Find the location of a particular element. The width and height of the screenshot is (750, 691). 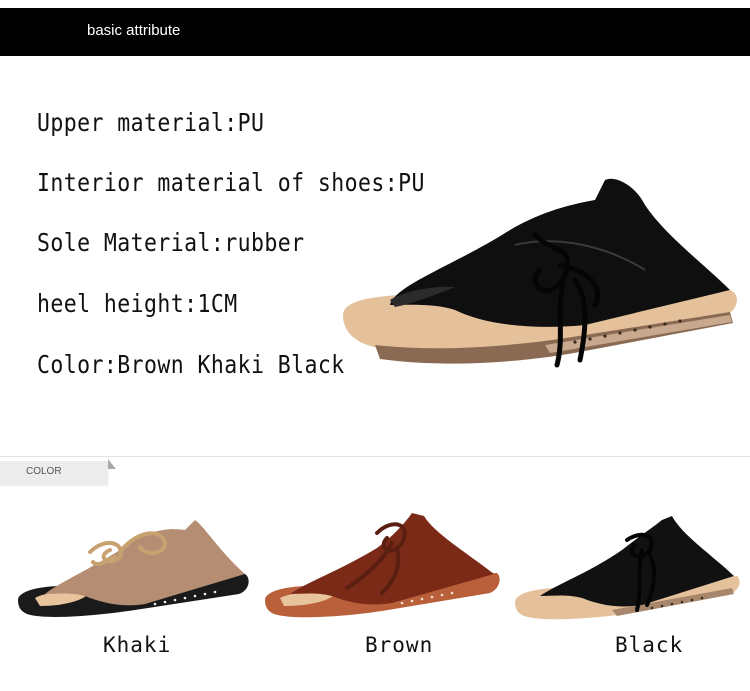

section-header: basic attribute is located at coordinates (375, 32).